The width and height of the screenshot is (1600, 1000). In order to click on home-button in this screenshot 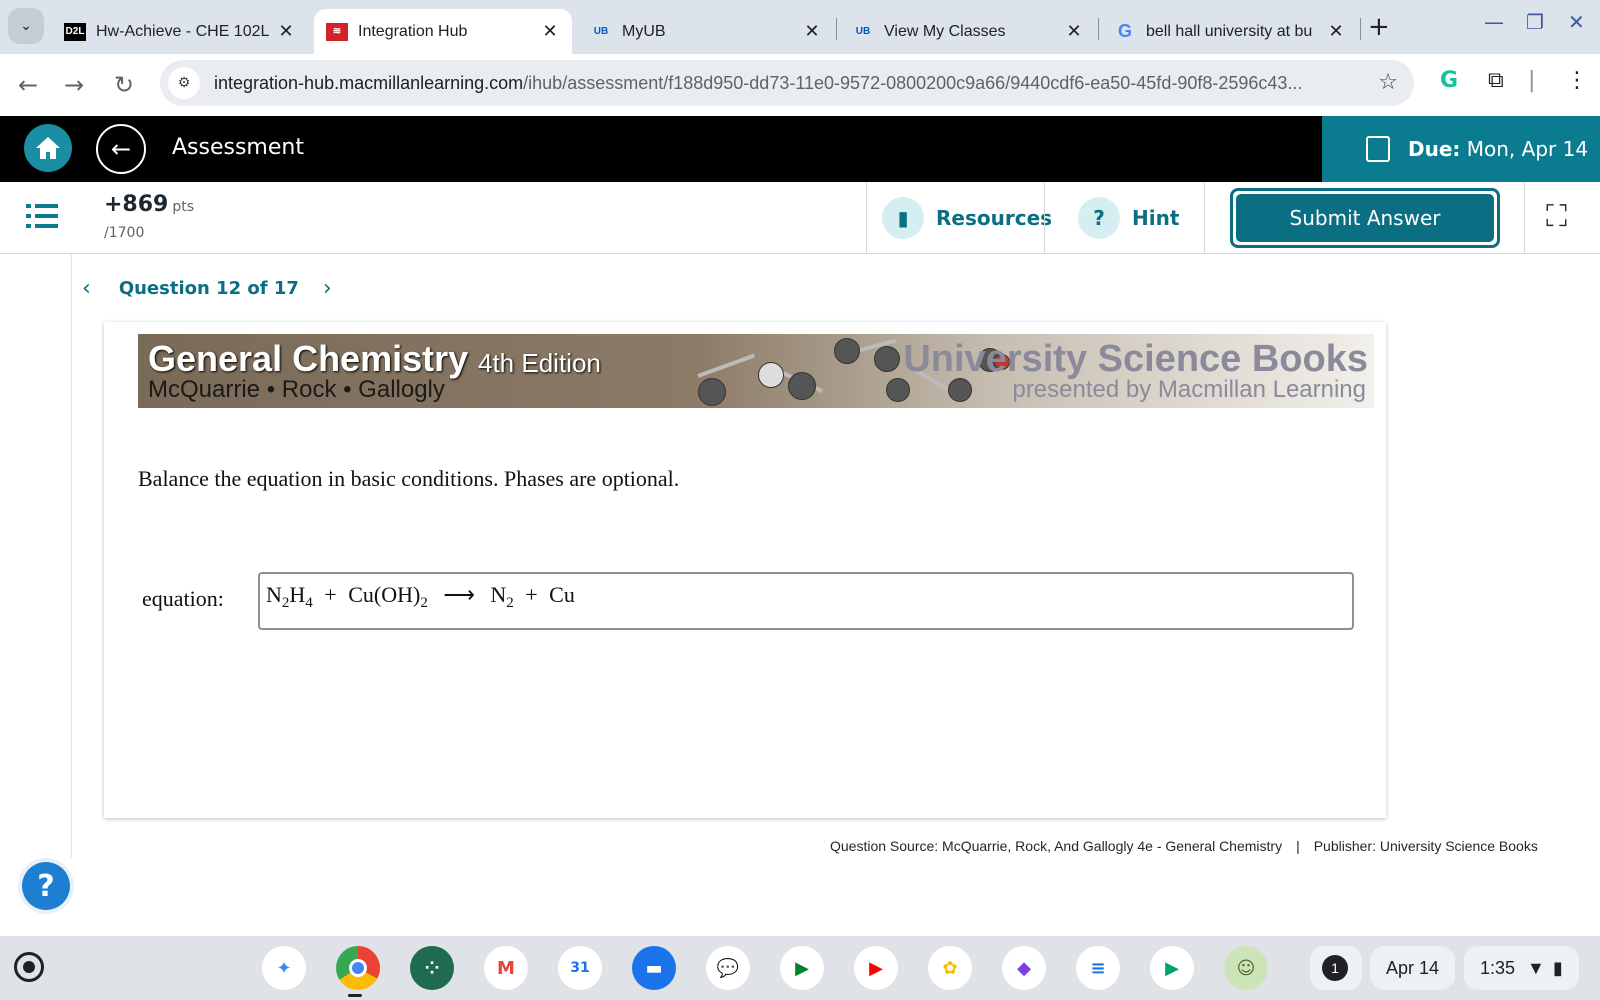, I will do `click(48, 148)`.